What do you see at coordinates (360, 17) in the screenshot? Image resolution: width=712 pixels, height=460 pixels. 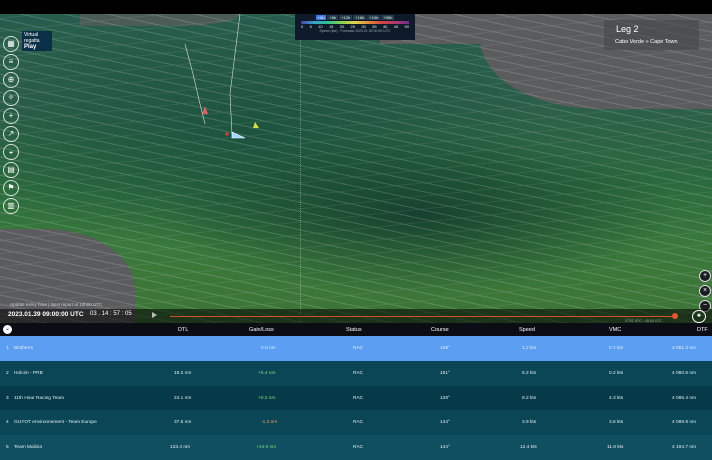 I see `forecast-tab: +18h` at bounding box center [360, 17].